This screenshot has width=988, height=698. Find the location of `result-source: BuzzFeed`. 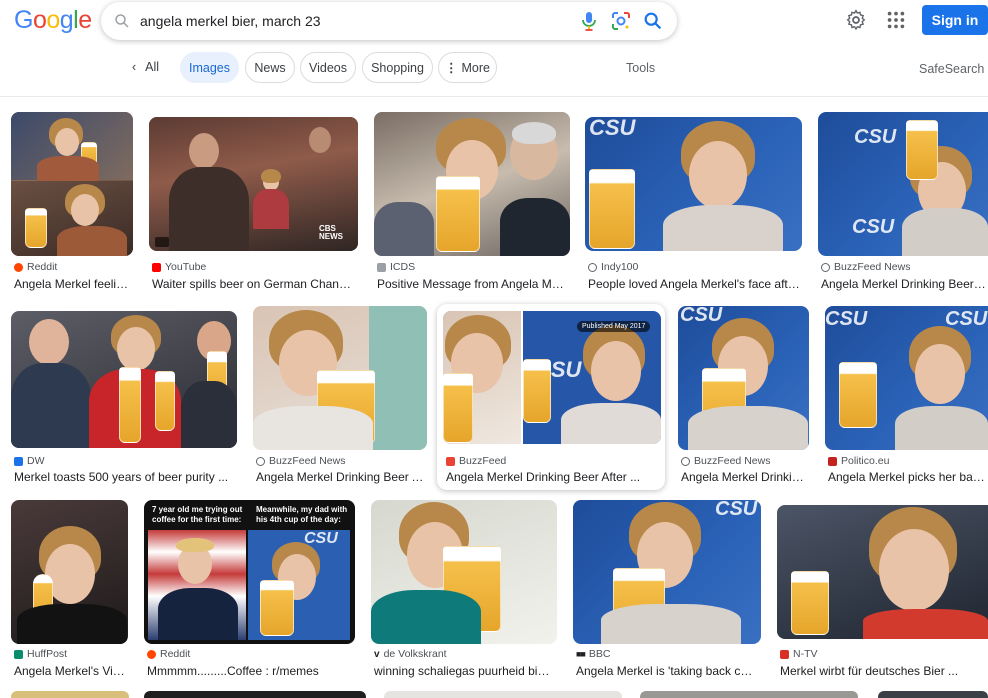

result-source: BuzzFeed is located at coordinates (476, 461).